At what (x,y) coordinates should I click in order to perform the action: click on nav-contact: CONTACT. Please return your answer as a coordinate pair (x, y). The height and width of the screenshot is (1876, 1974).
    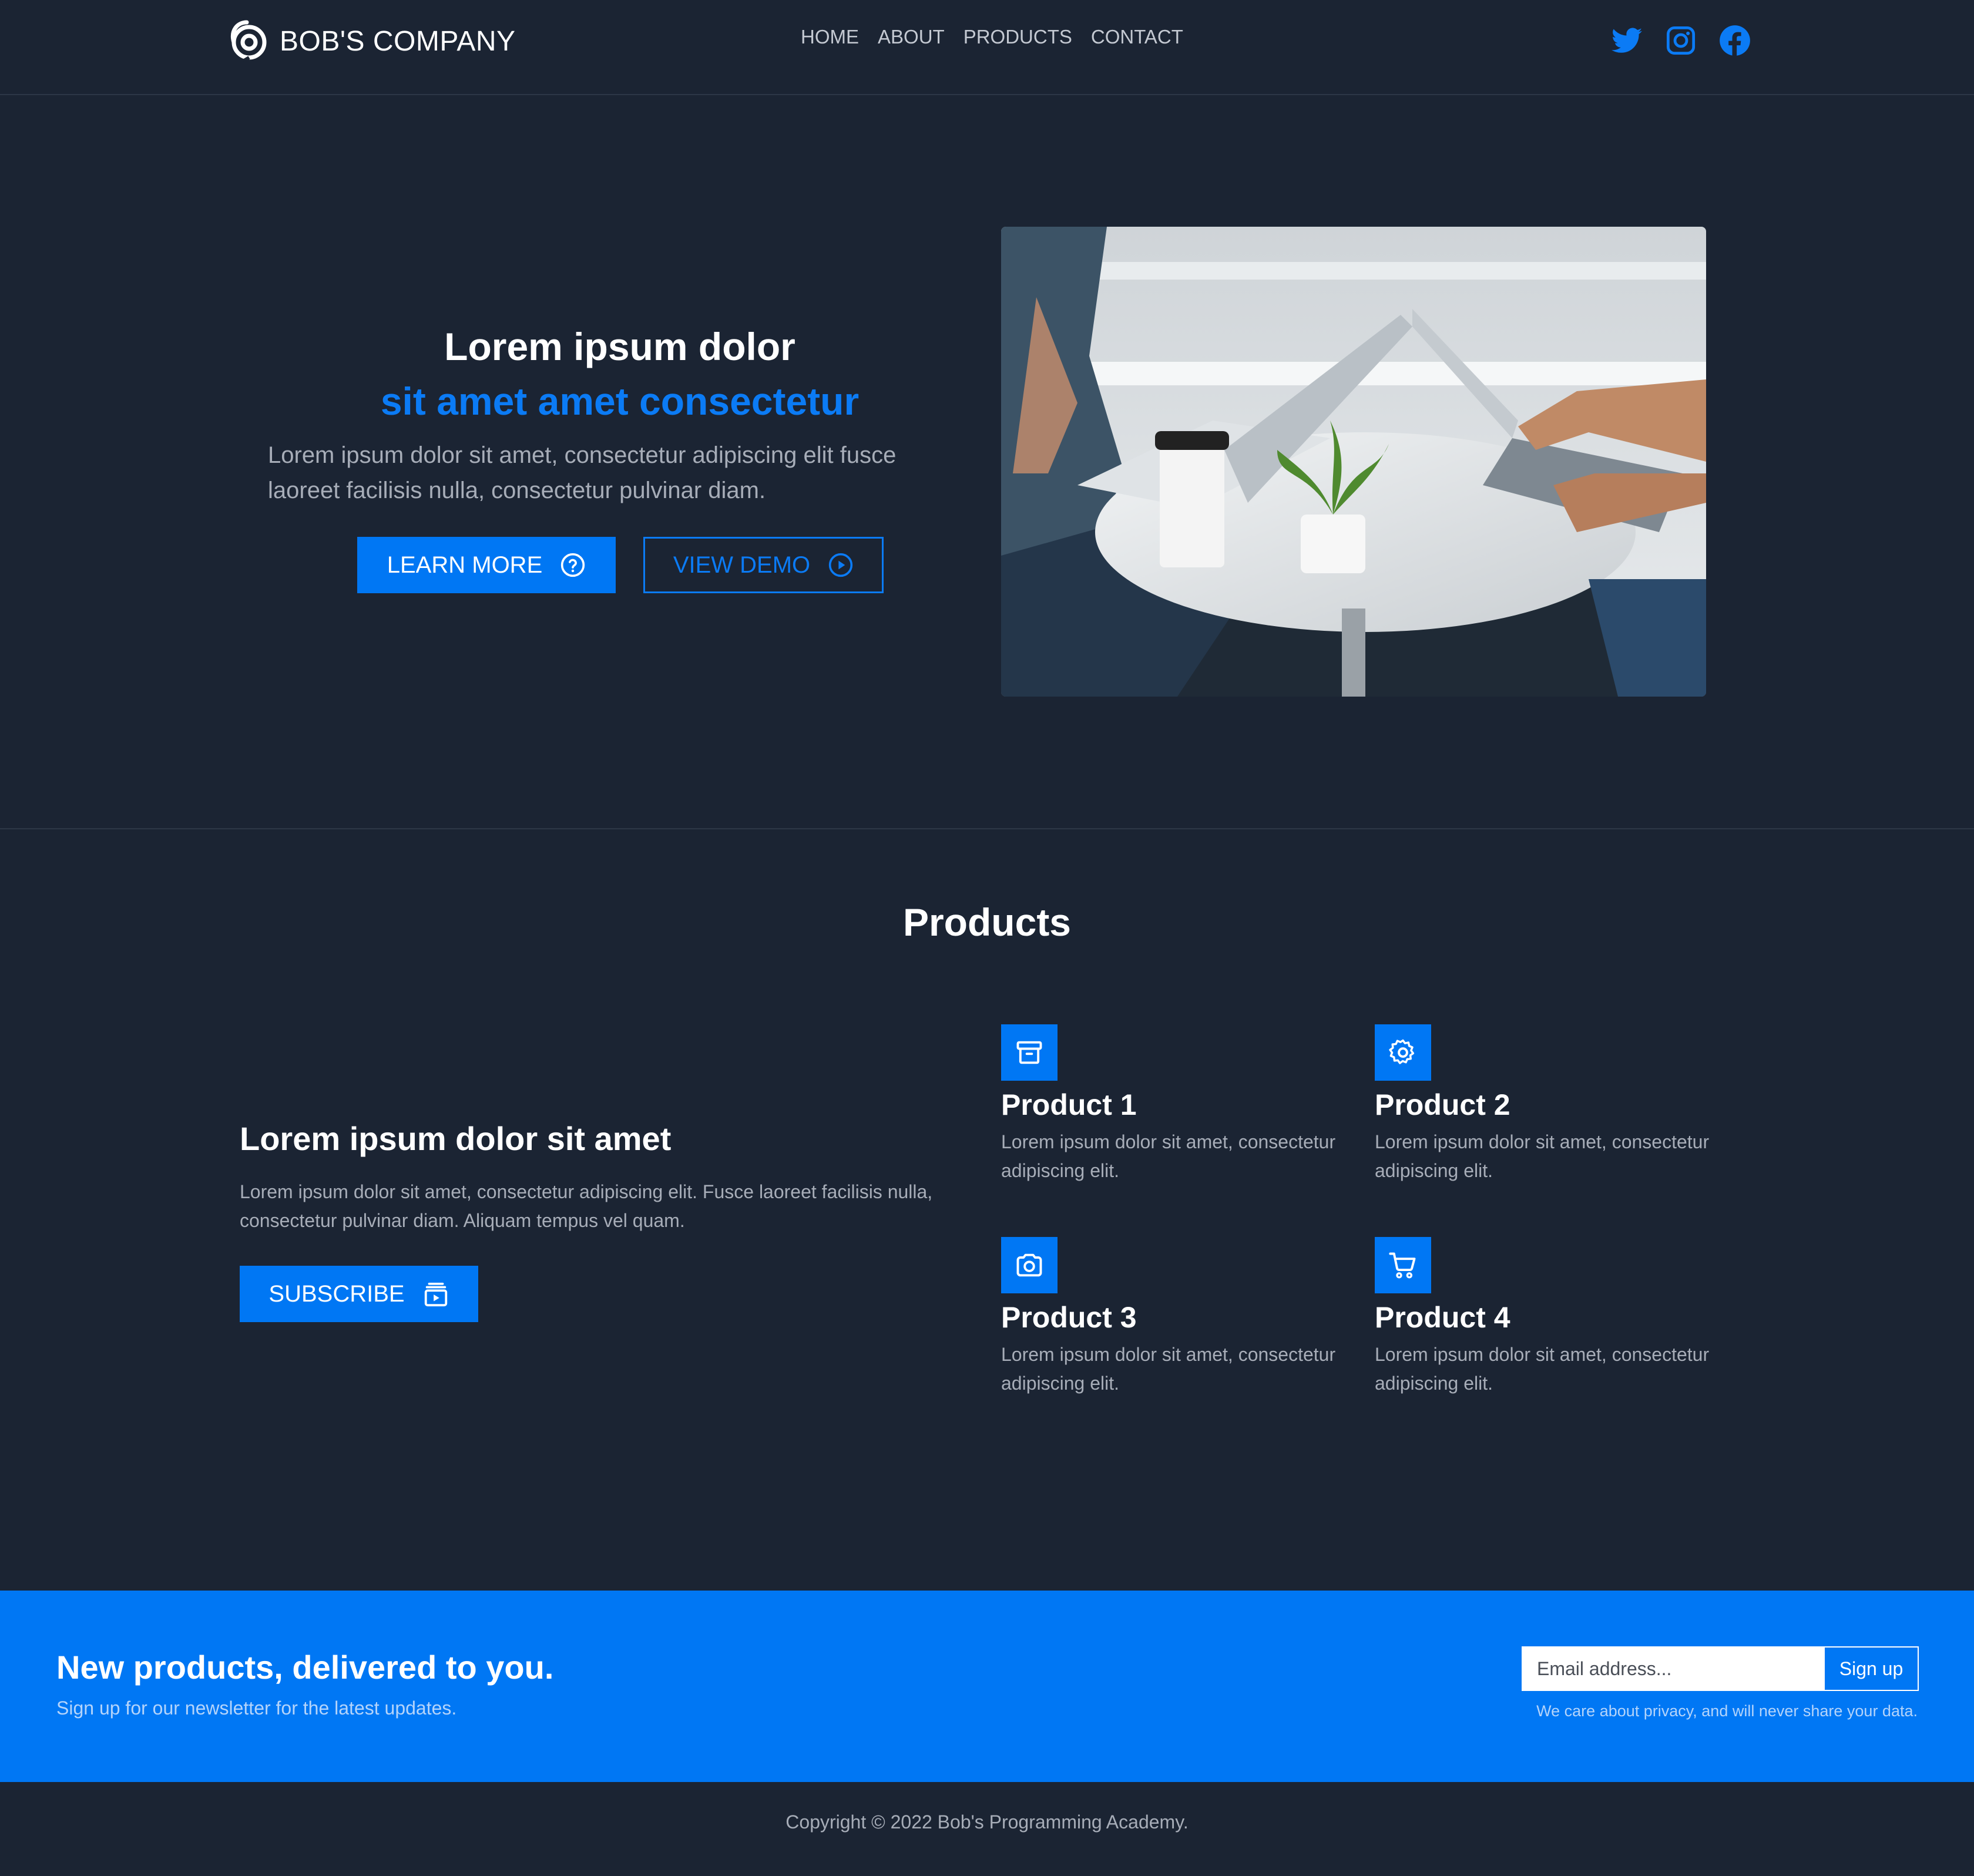
    Looking at the image, I should click on (1137, 37).